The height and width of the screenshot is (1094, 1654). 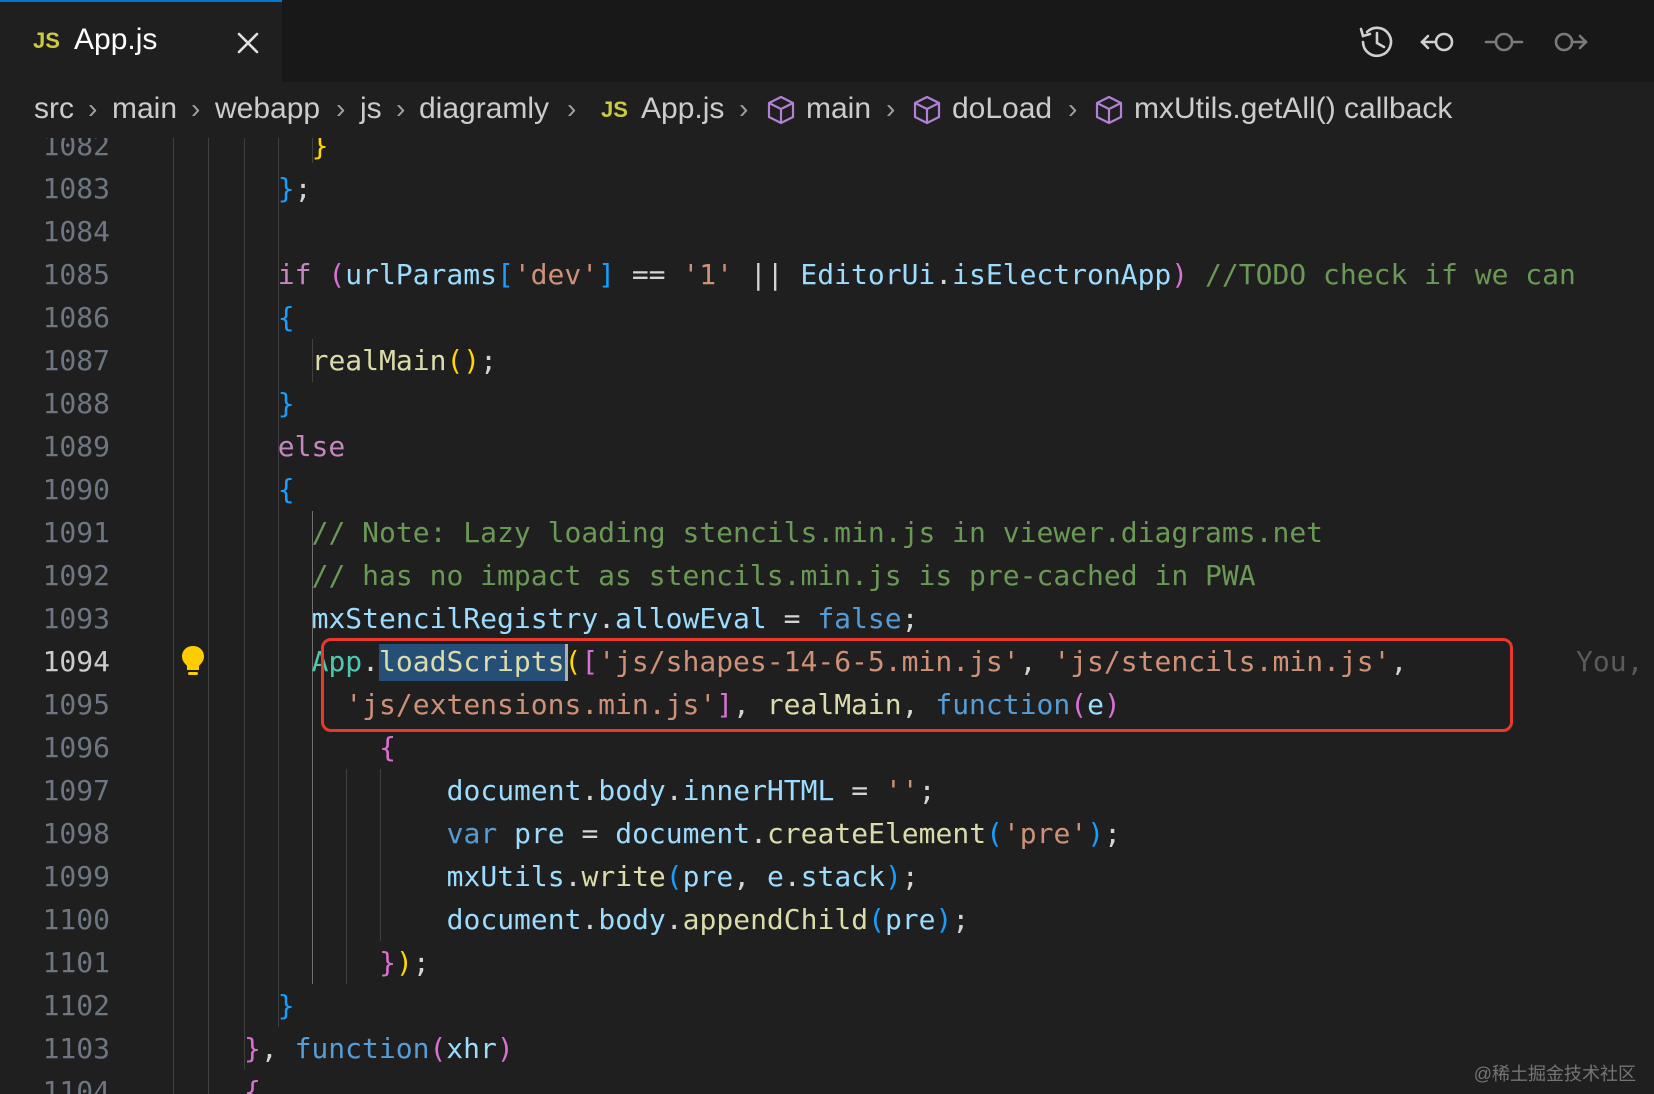 What do you see at coordinates (76, 403) in the screenshot?
I see `line-number: 1088` at bounding box center [76, 403].